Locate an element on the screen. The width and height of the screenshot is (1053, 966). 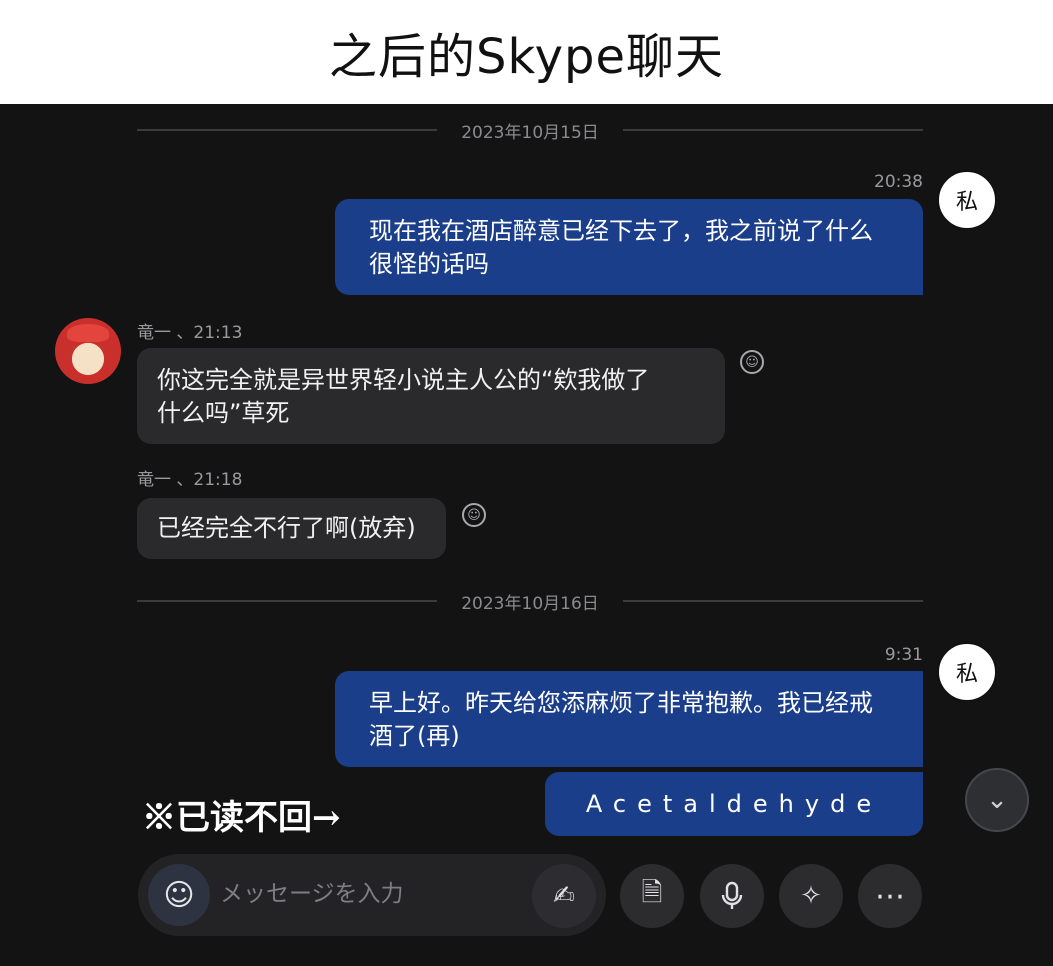
sender-header: 竜一 、21:18 is located at coordinates (190, 480).